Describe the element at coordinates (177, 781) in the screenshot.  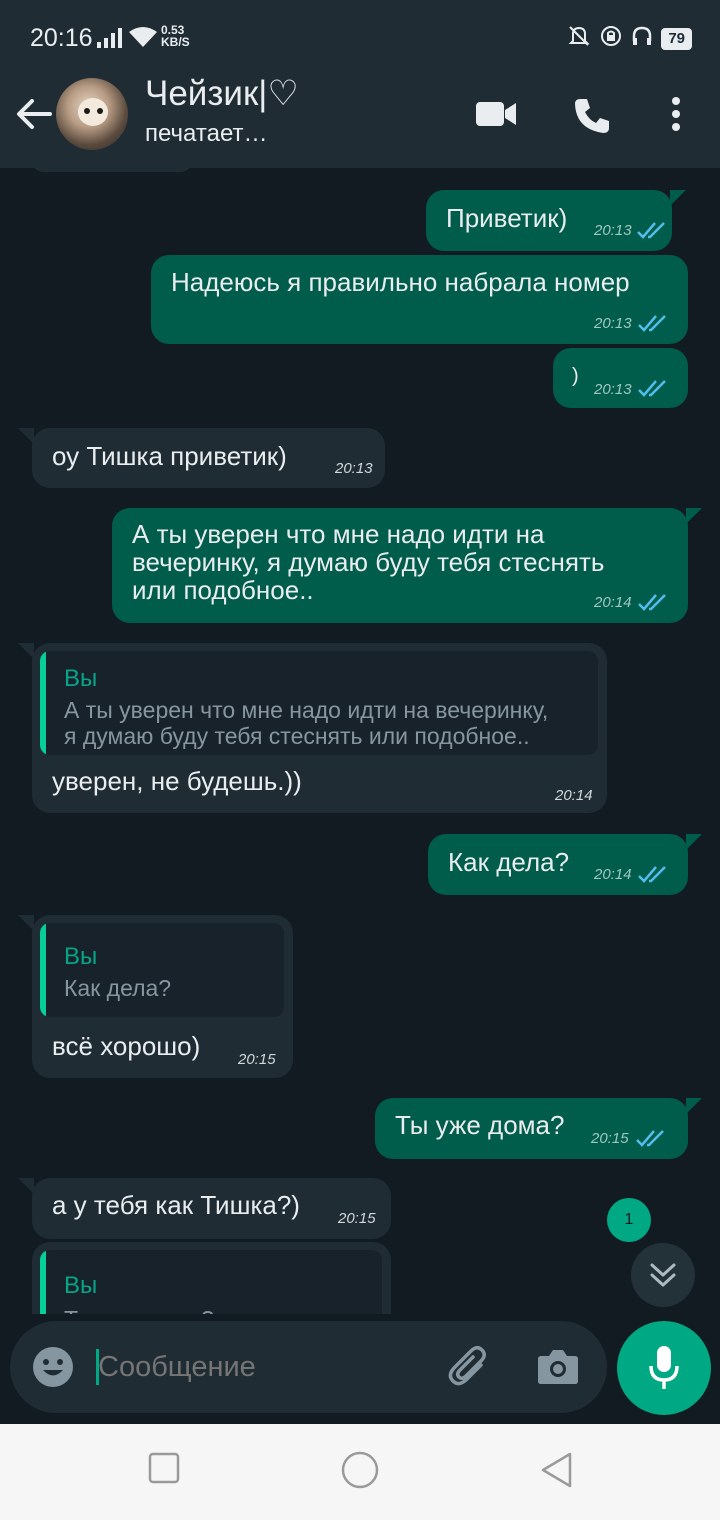
I see `message-text: уверен, не будешь.))` at that location.